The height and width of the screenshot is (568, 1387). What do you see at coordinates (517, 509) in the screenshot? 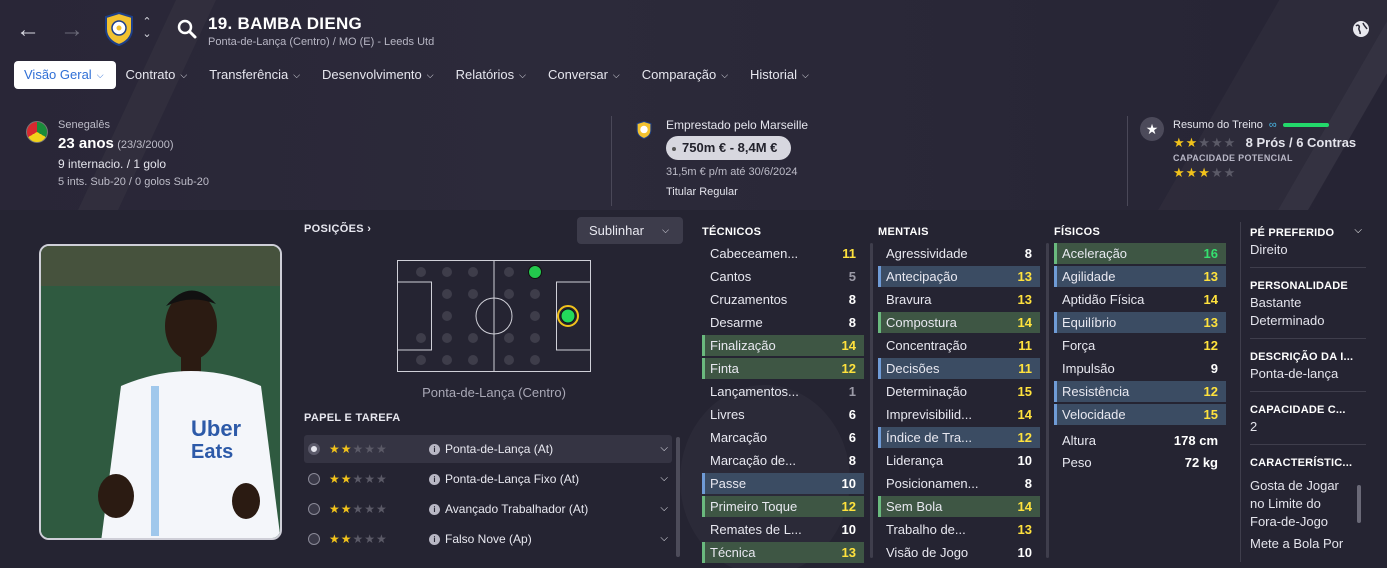
I see `role-label: Avançado Trabalhador (At)` at bounding box center [517, 509].